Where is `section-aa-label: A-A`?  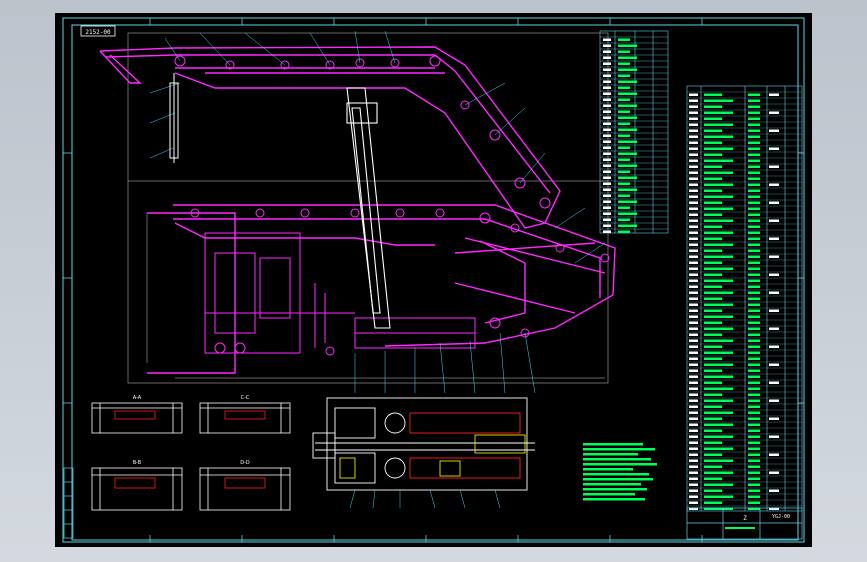
section-aa-label: A-A is located at coordinates (137, 398).